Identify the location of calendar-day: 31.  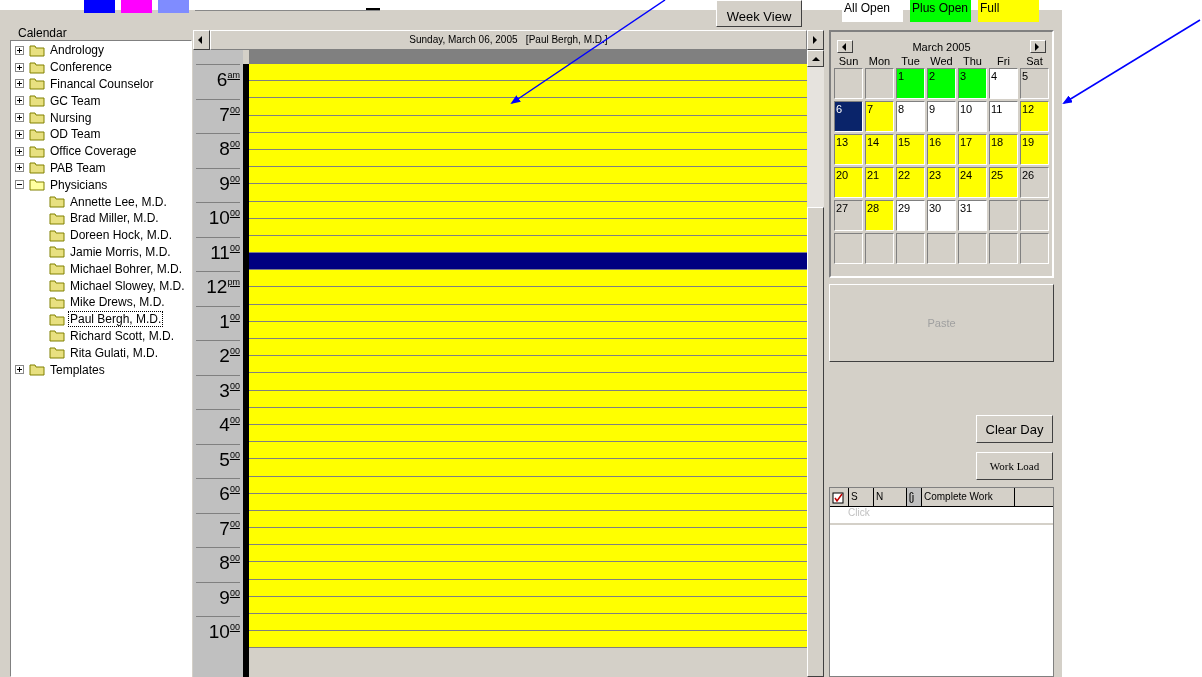
(972, 215).